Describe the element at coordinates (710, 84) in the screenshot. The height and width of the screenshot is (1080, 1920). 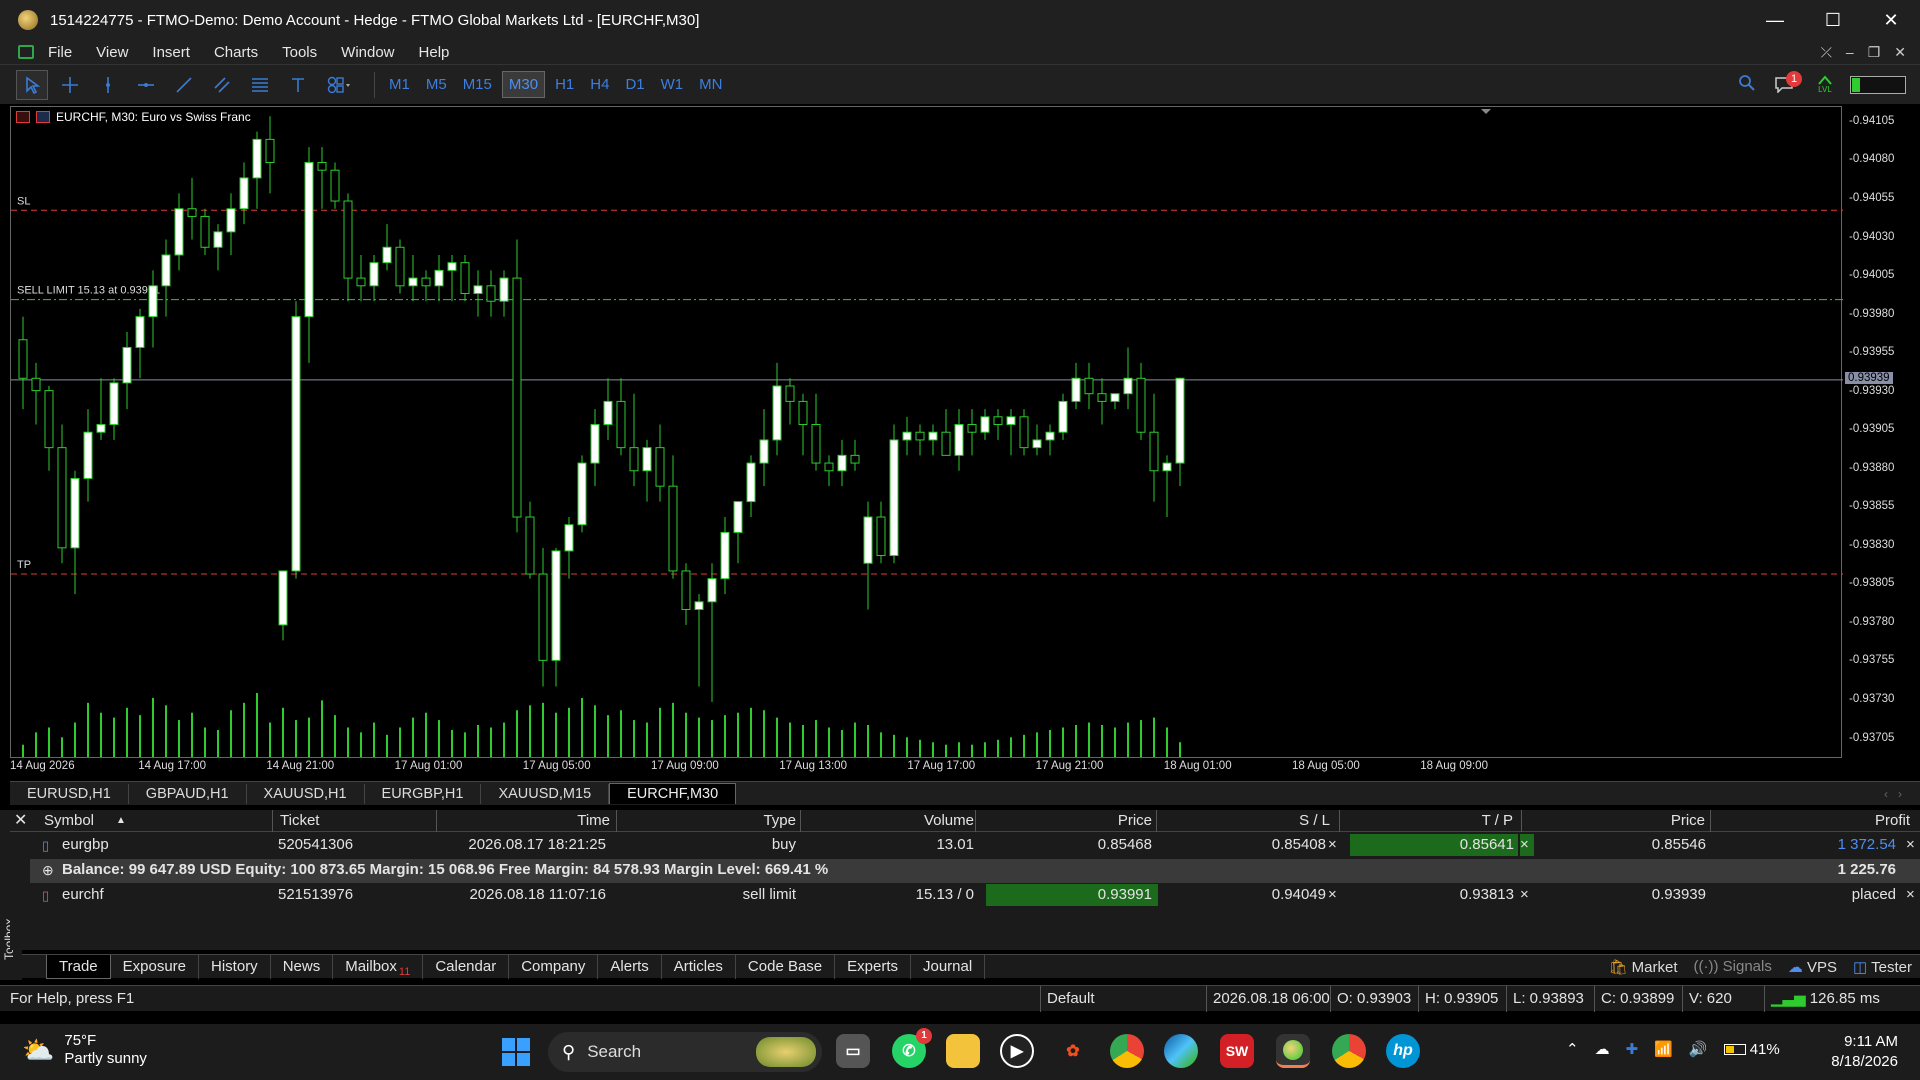
I see `timeframe-mn: MN` at that location.